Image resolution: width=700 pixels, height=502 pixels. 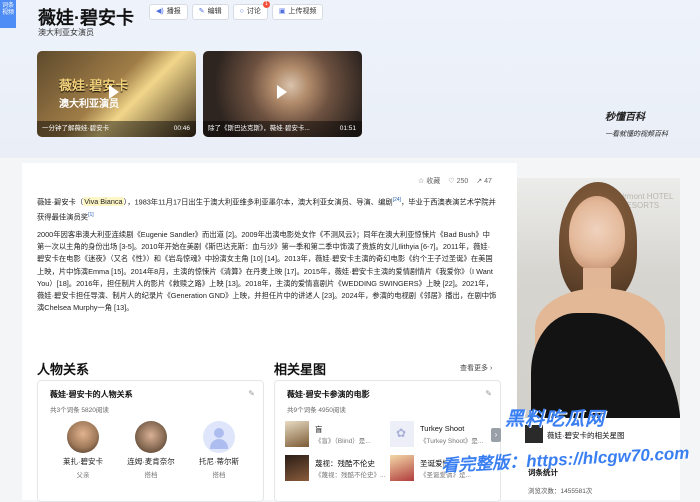 I want to click on view-count-value: 1455581次, so click(x=576, y=491).